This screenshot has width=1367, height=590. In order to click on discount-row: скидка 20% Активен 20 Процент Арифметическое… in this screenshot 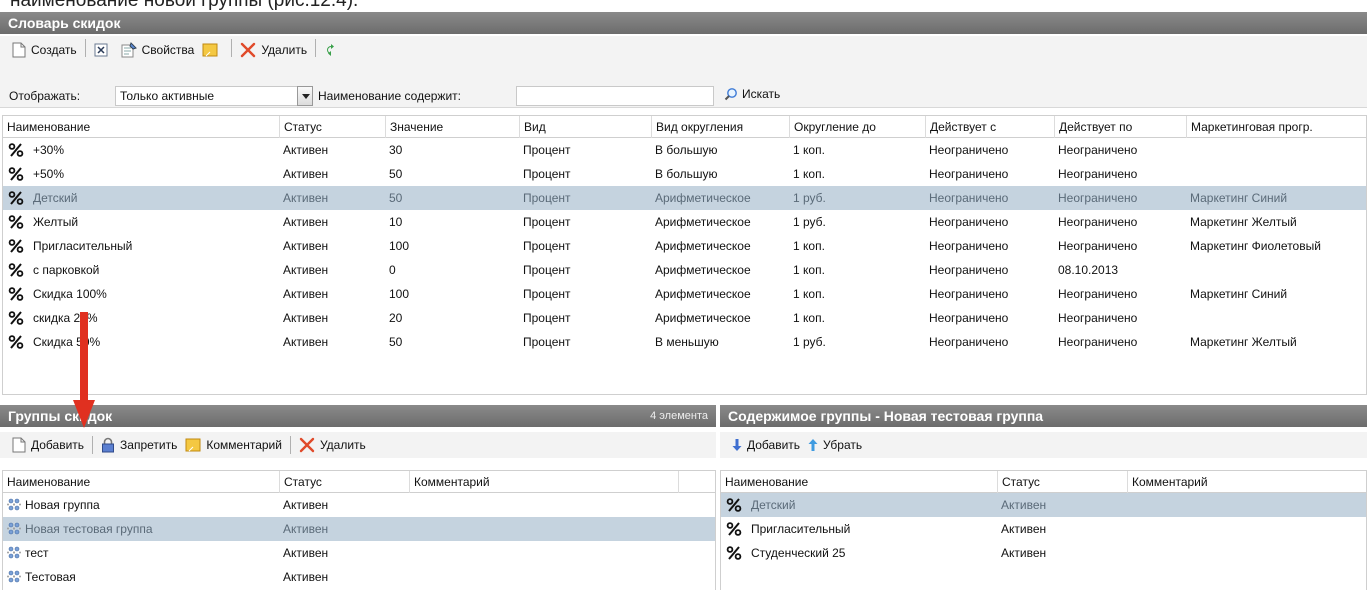, I will do `click(684, 318)`.